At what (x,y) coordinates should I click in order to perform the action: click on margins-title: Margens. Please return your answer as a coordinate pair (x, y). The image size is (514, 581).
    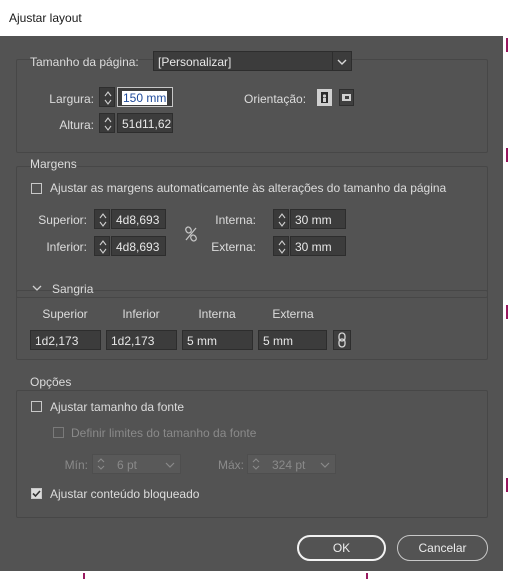
    Looking at the image, I should click on (53, 164).